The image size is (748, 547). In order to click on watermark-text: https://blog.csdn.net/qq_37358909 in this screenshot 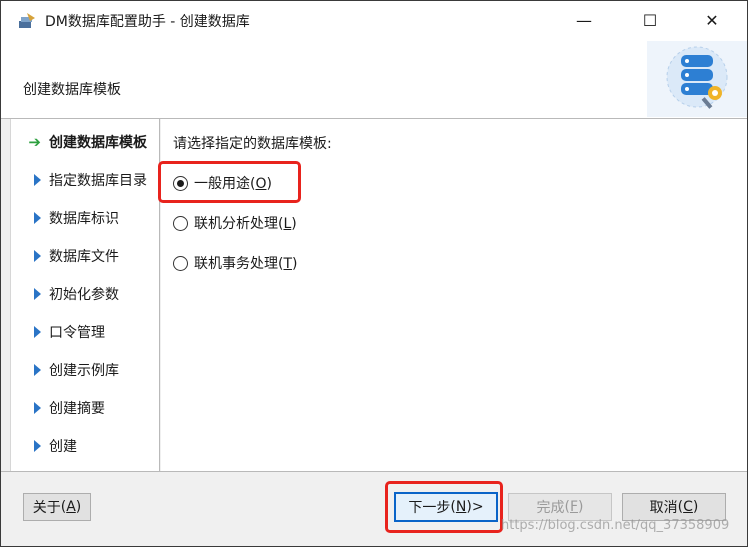, I will do `click(615, 525)`.